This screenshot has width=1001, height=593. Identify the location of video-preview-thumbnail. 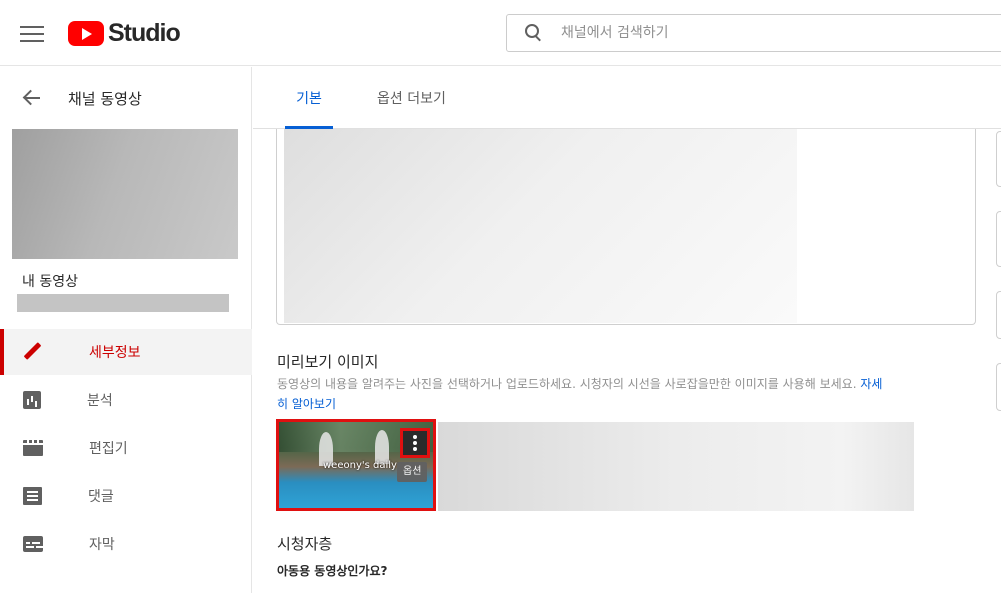
(125, 194).